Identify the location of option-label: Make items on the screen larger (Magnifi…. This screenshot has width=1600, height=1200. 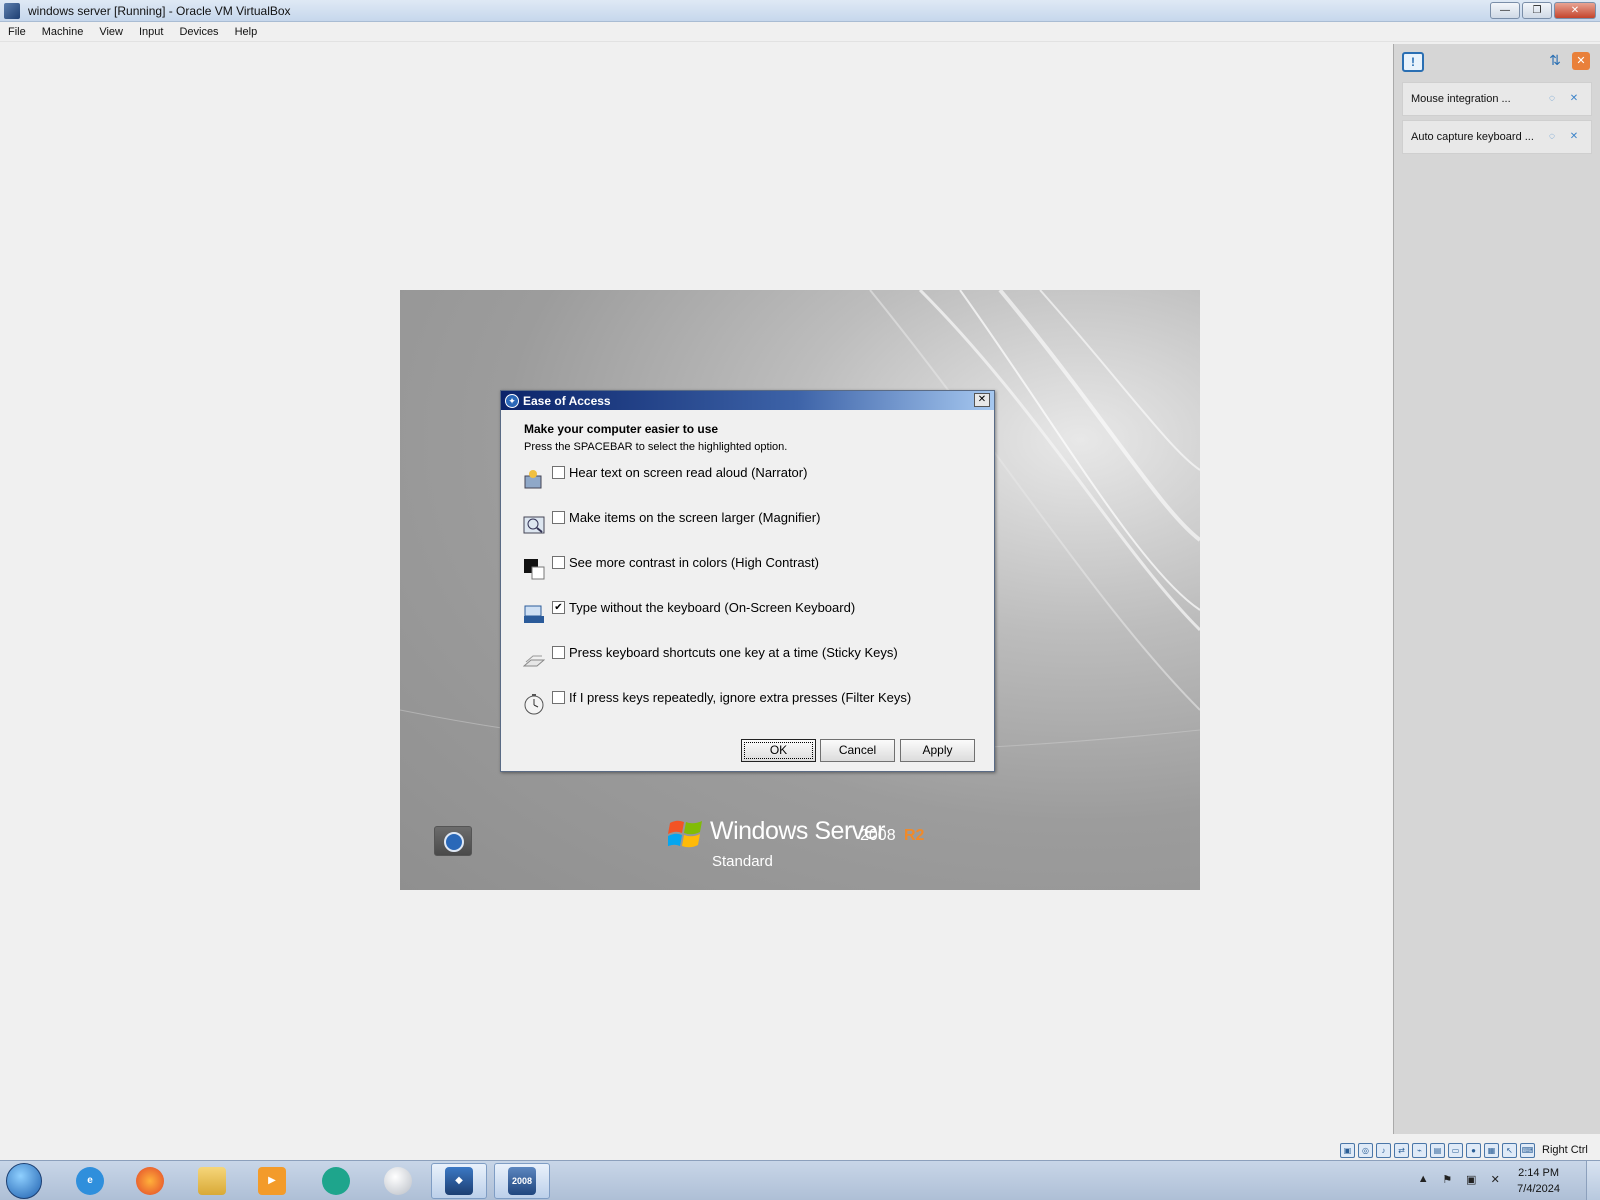
(695, 517).